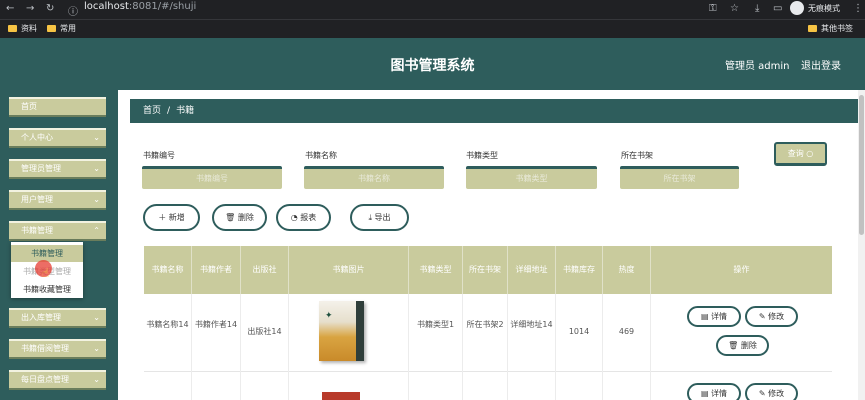 This screenshot has height=400, width=865. Describe the element at coordinates (47, 289) in the screenshot. I see `submenu-item-favorites: 书籍收藏管理` at that location.